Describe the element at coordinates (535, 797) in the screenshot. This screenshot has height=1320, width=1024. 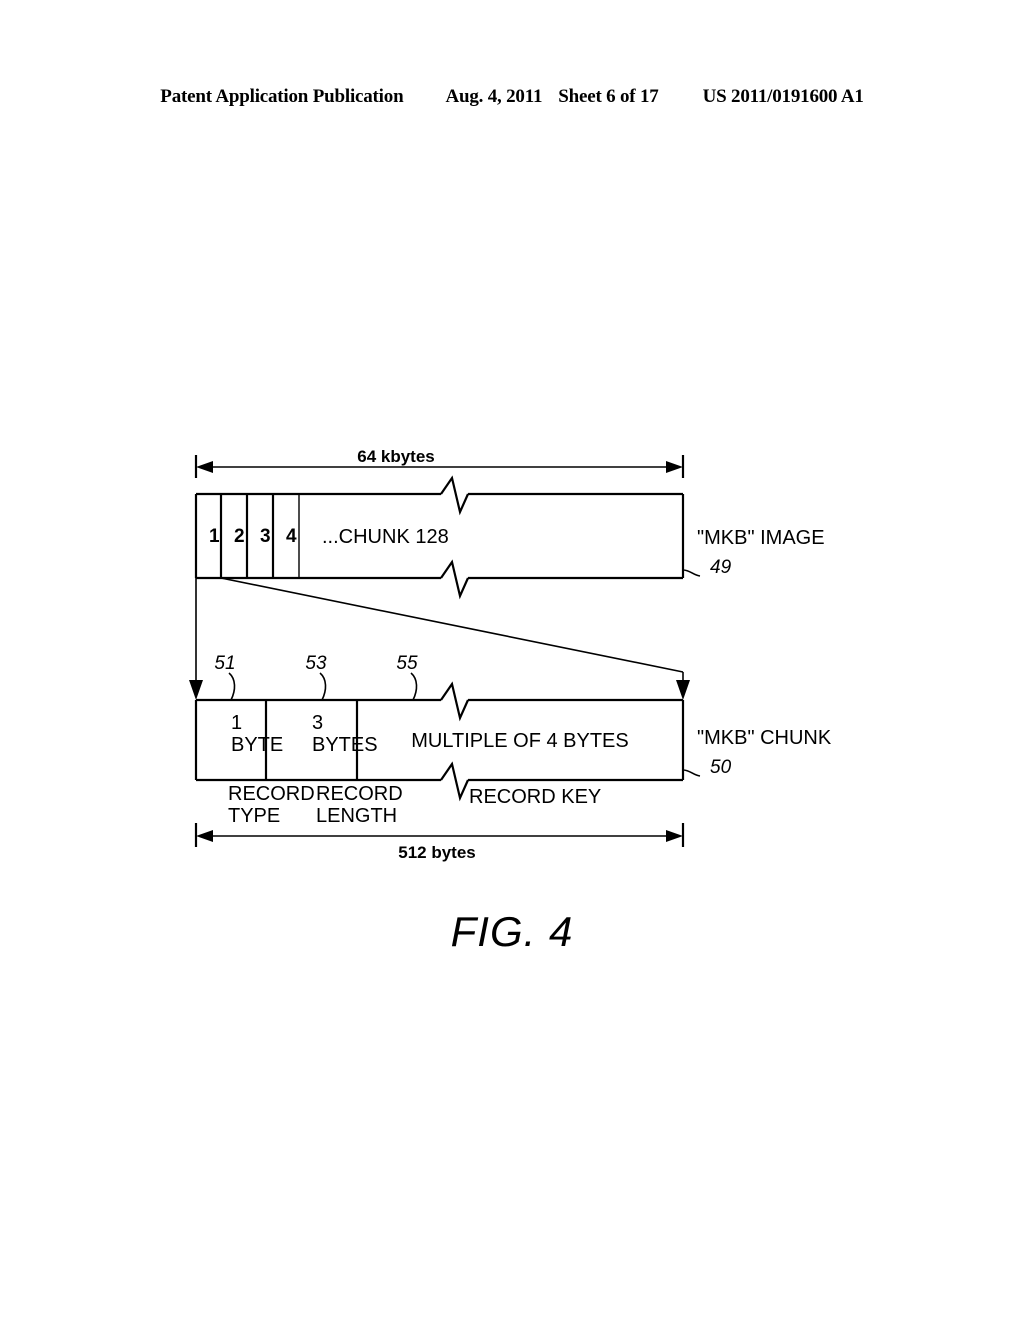
I see `field-name-record-key: RECORD KEY` at that location.